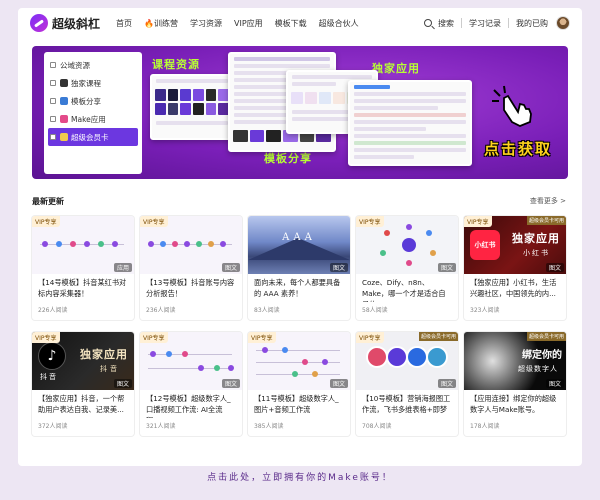 The image size is (600, 500). Describe the element at coordinates (90, 137) in the screenshot. I see `banner-menu-label: 超级会员卡` at that location.